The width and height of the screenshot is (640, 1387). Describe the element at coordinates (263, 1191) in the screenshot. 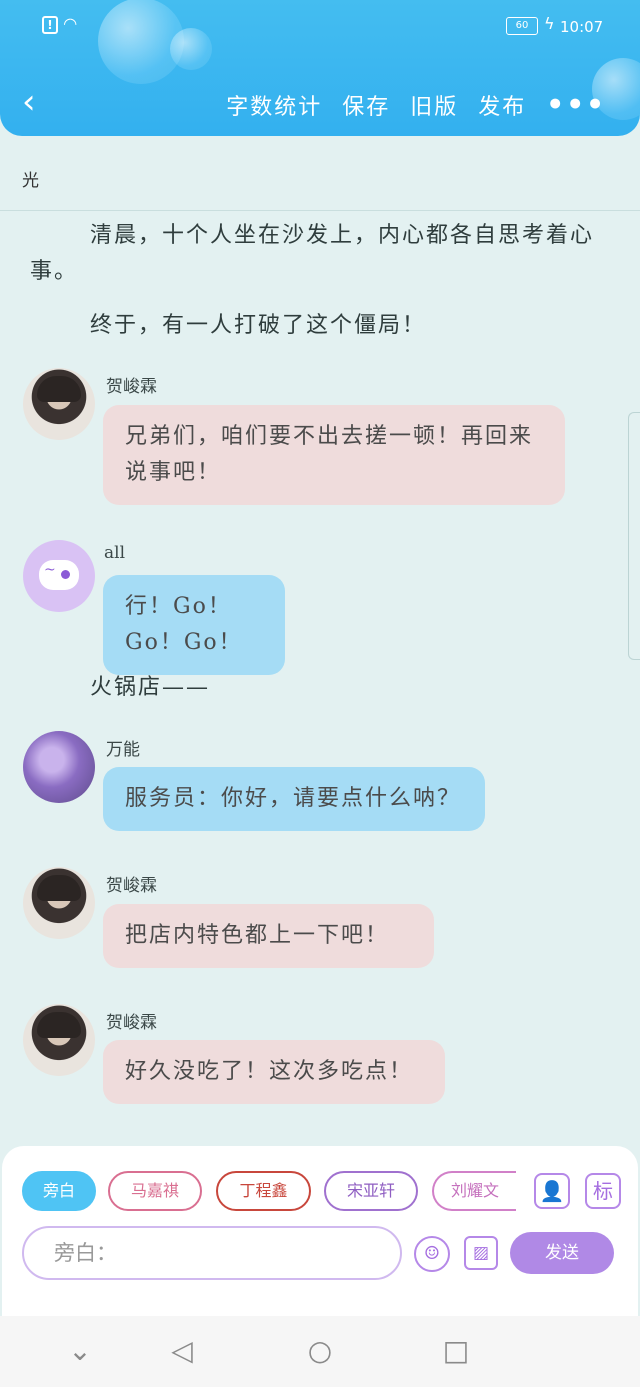

I see `character-chip: 丁程鑫` at that location.